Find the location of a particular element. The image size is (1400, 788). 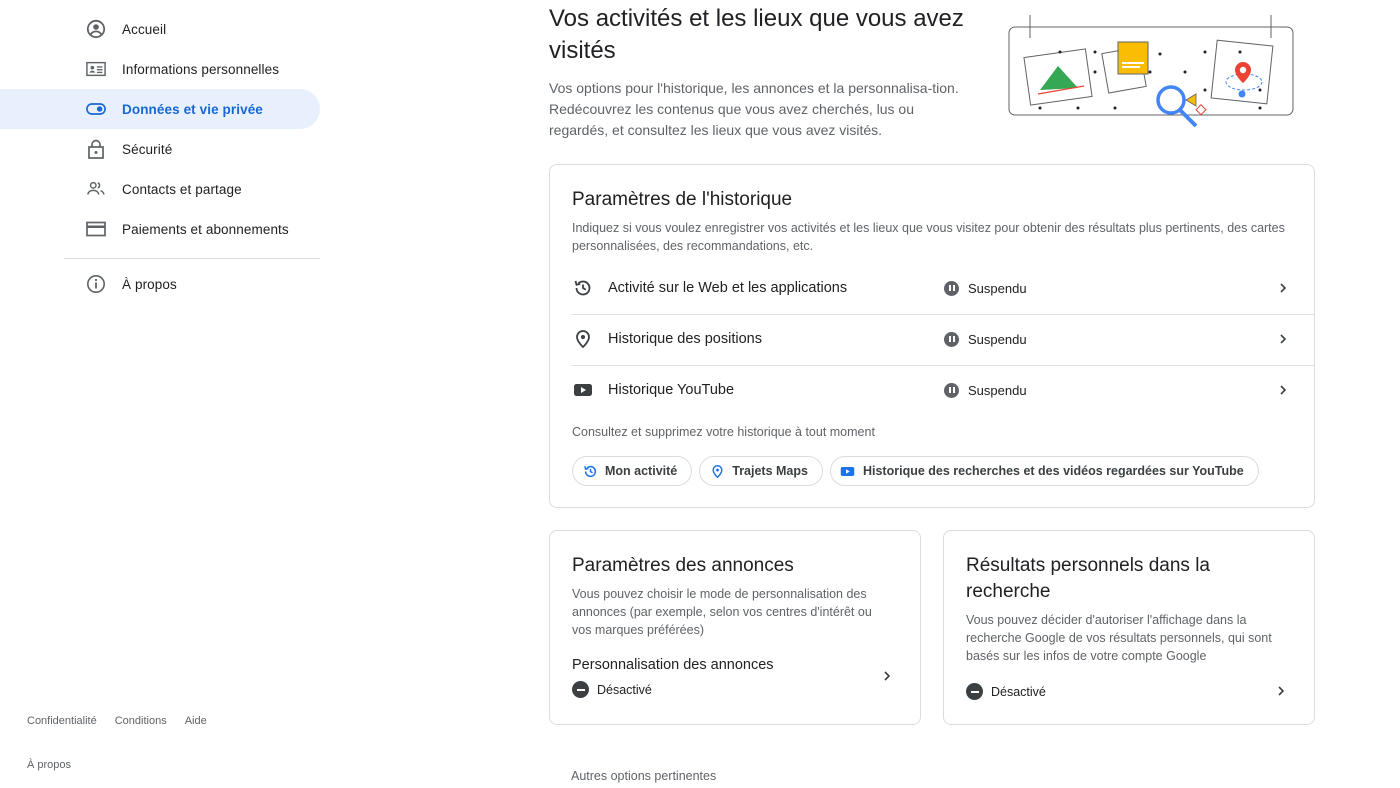

sidebar-item-security: Sécurité is located at coordinates (160, 149).